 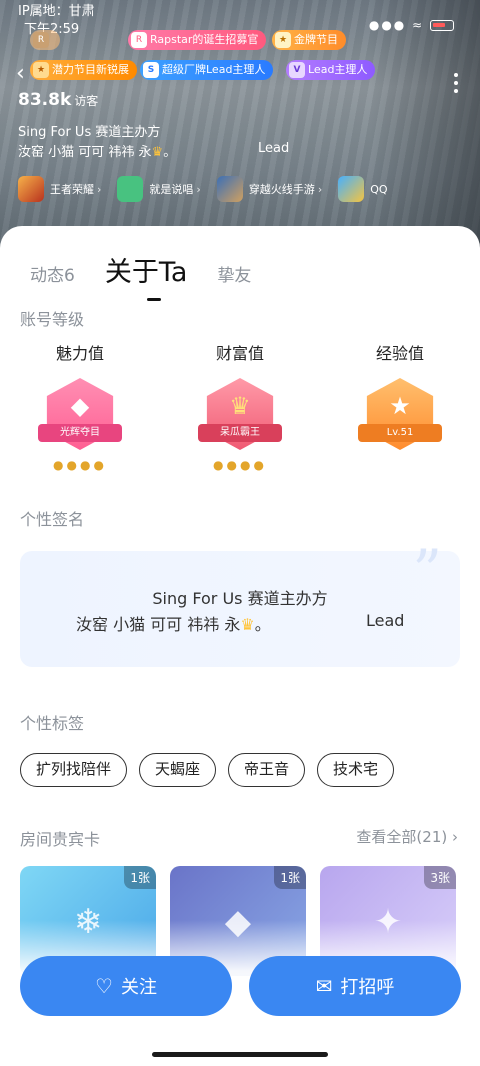 What do you see at coordinates (104, 986) in the screenshot?
I see `heart-icon: ♡` at bounding box center [104, 986].